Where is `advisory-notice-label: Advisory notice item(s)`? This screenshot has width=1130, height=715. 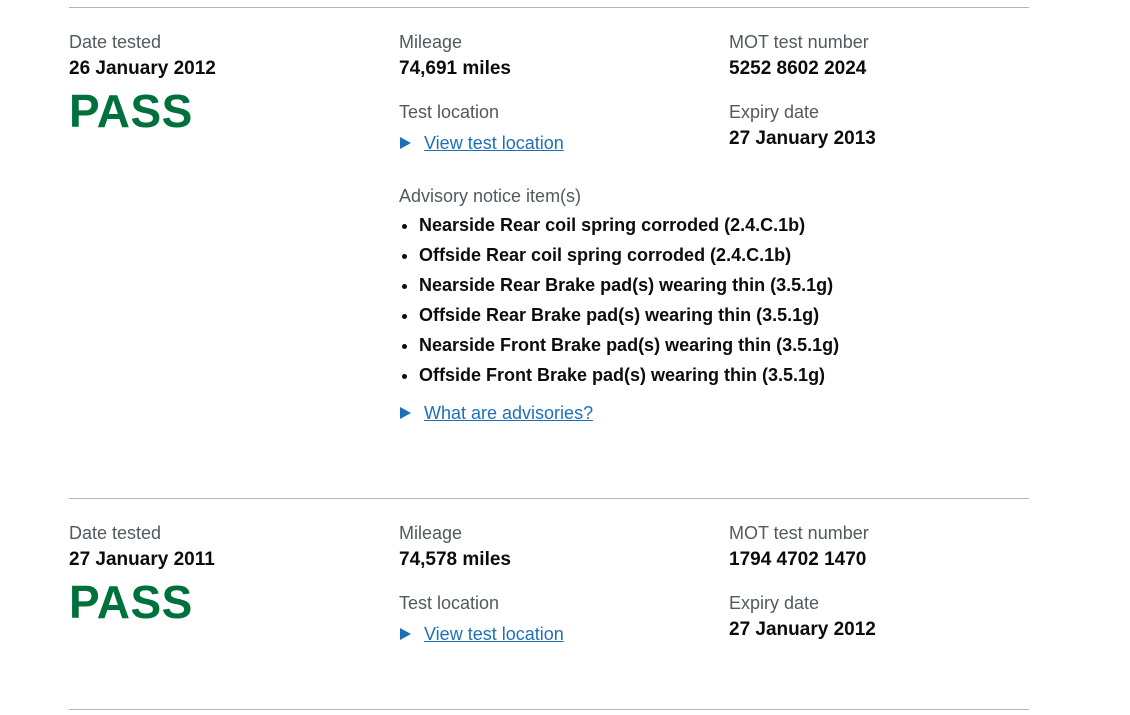
advisory-notice-label: Advisory notice item(s) is located at coordinates (490, 196).